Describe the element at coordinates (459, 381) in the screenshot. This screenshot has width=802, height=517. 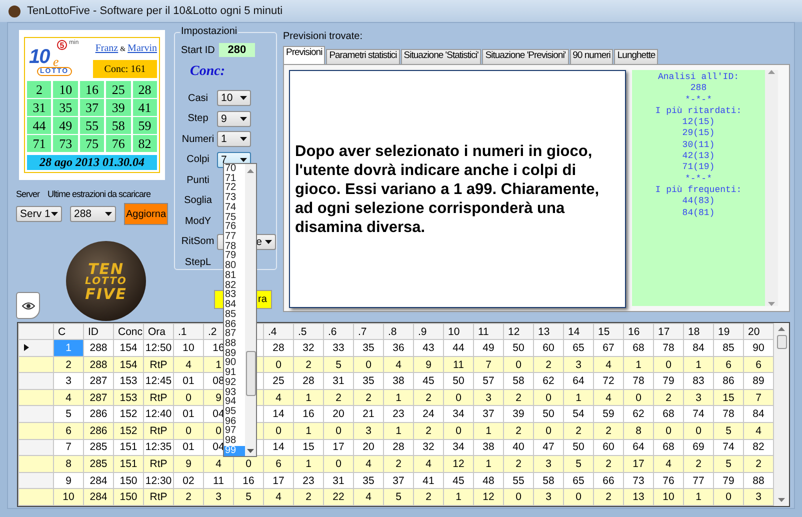
I see `table-cell: 50` at that location.